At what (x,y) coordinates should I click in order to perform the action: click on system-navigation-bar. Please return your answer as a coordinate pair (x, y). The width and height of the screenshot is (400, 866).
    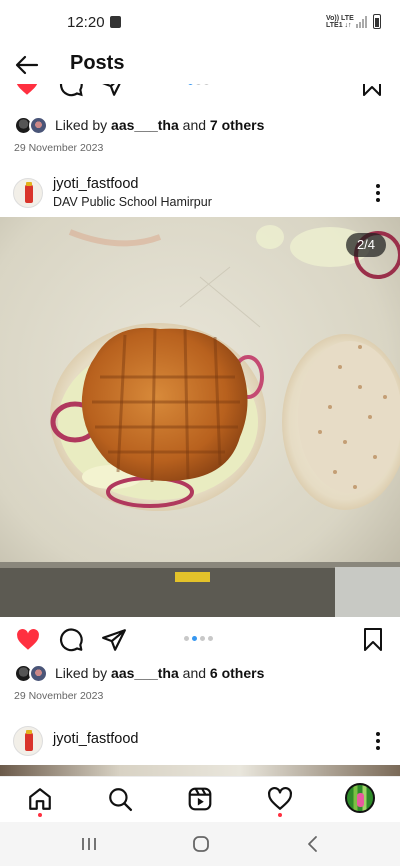
    Looking at the image, I should click on (200, 844).